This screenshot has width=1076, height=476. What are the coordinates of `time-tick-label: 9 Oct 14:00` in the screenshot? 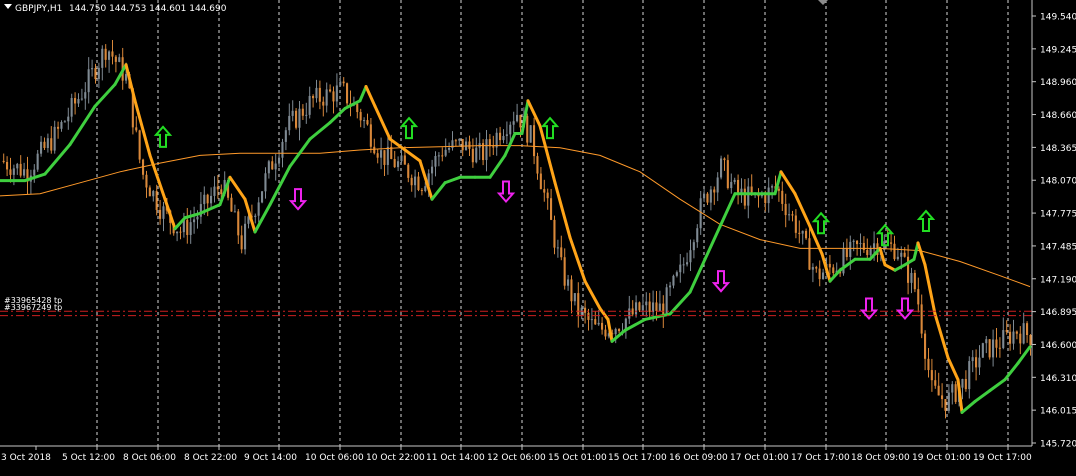 It's located at (270, 458).